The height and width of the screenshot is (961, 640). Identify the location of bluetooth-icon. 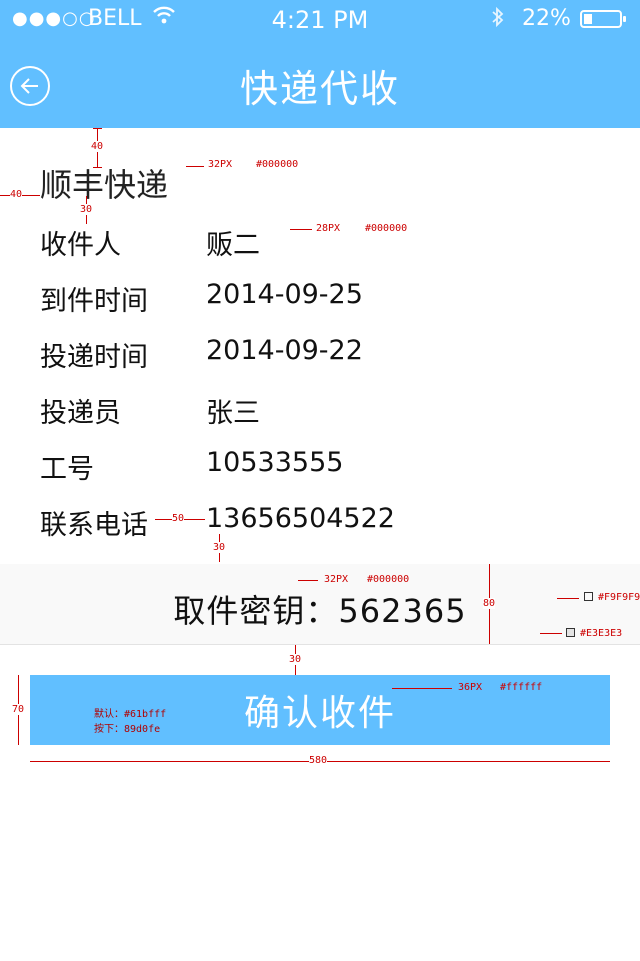
(498, 20).